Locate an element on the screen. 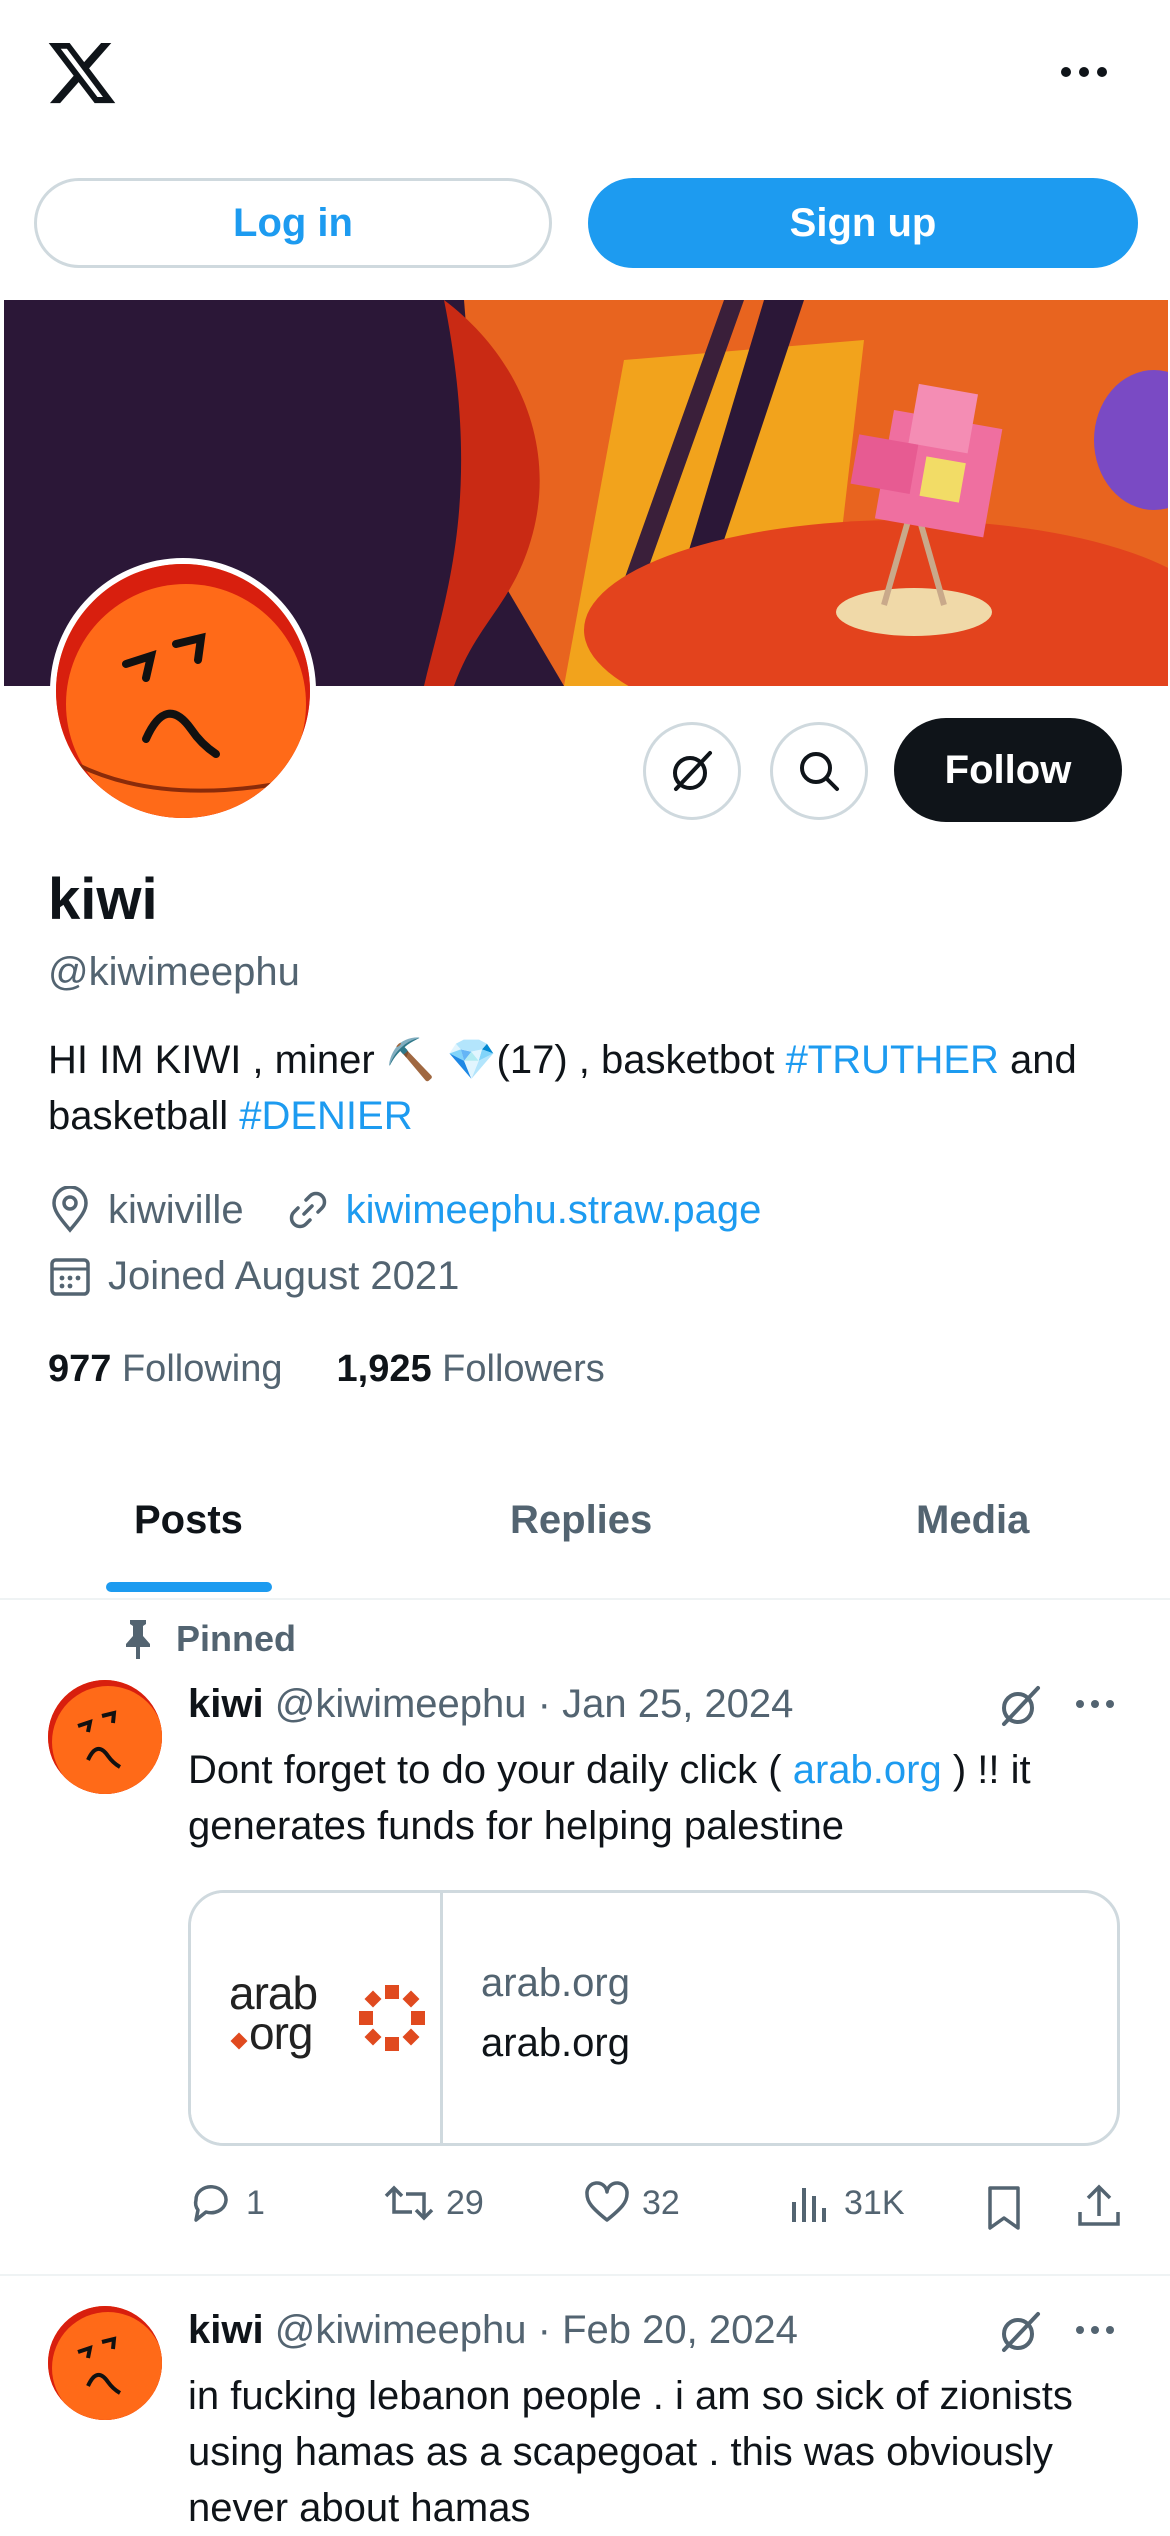 Image resolution: width=1170 pixels, height=2536 pixels. tab-posts: Posts is located at coordinates (188, 1520).